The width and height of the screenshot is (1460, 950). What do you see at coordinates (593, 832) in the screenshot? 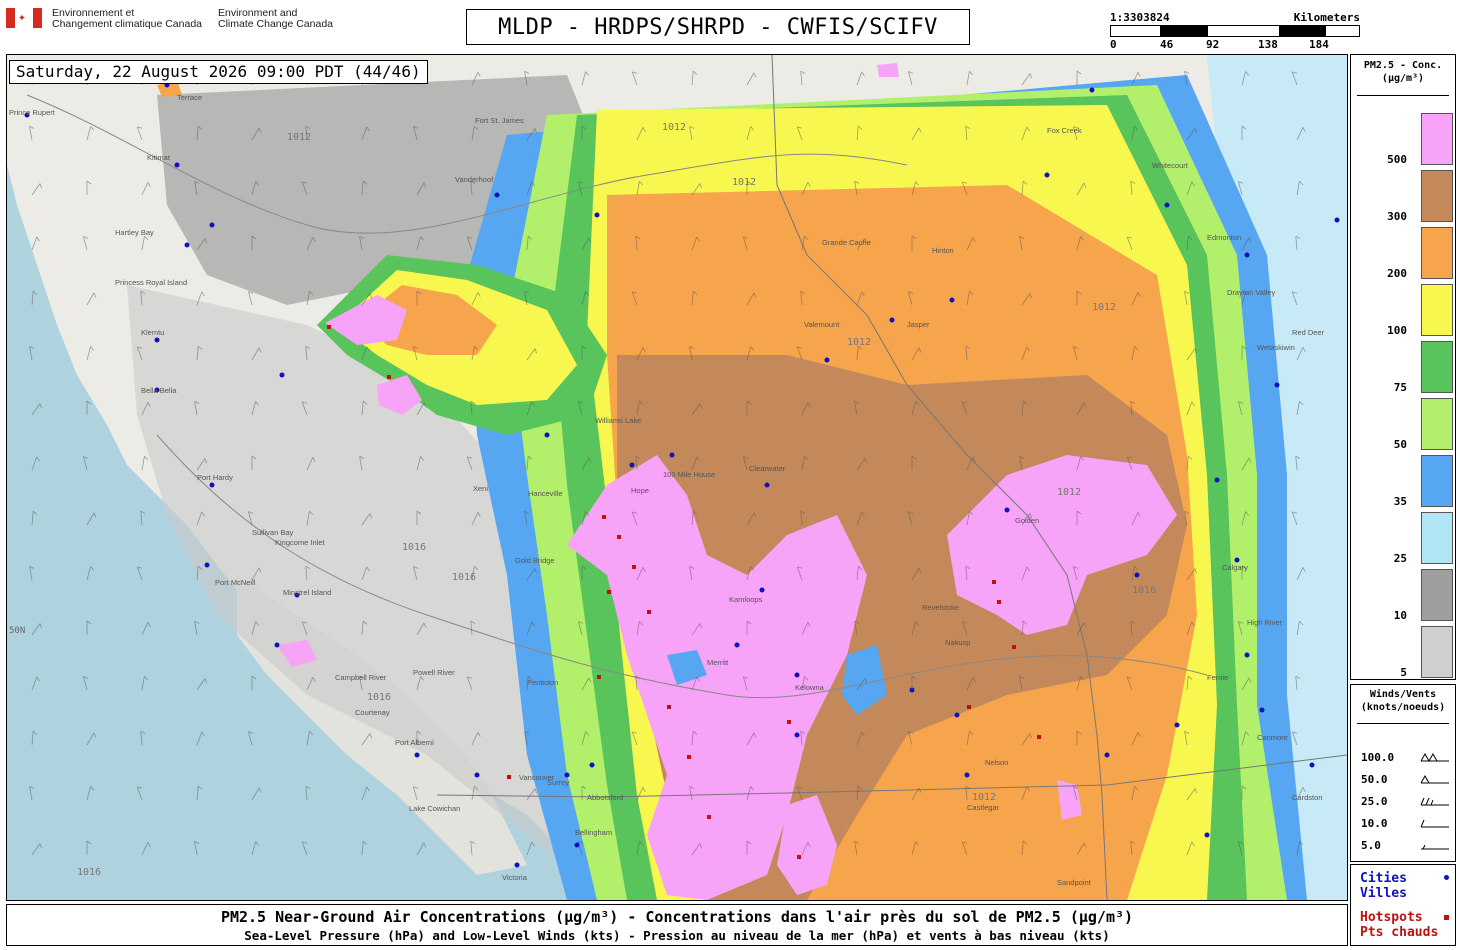
I see `place-label: Bellingham` at bounding box center [593, 832].